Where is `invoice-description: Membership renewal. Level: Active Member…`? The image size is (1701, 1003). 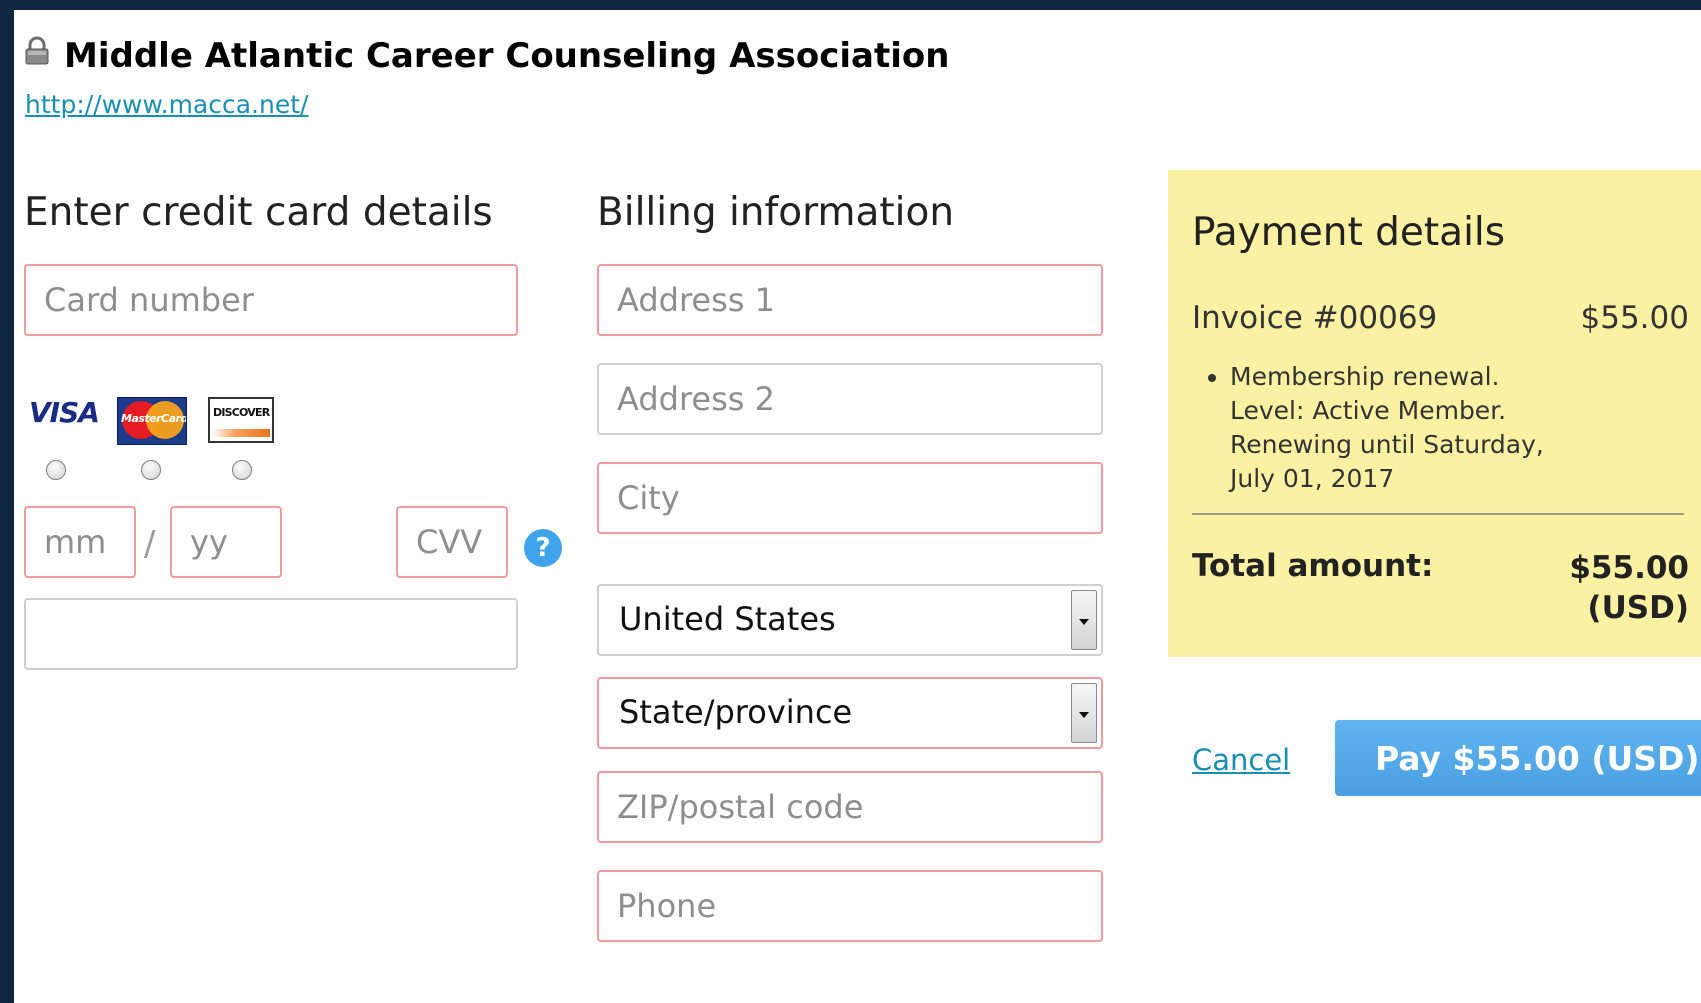 invoice-description: Membership renewal. Level: Active Member… is located at coordinates (1408, 428).